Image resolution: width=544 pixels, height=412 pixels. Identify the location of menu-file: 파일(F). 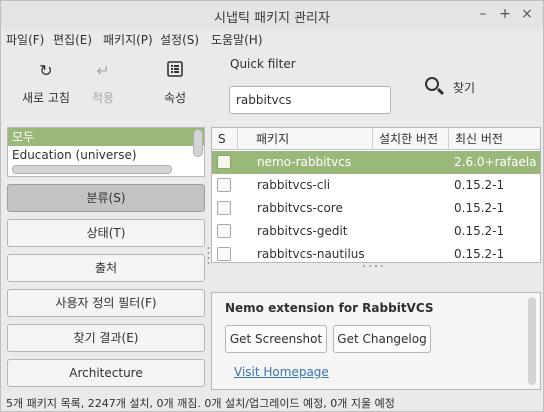
(25, 39).